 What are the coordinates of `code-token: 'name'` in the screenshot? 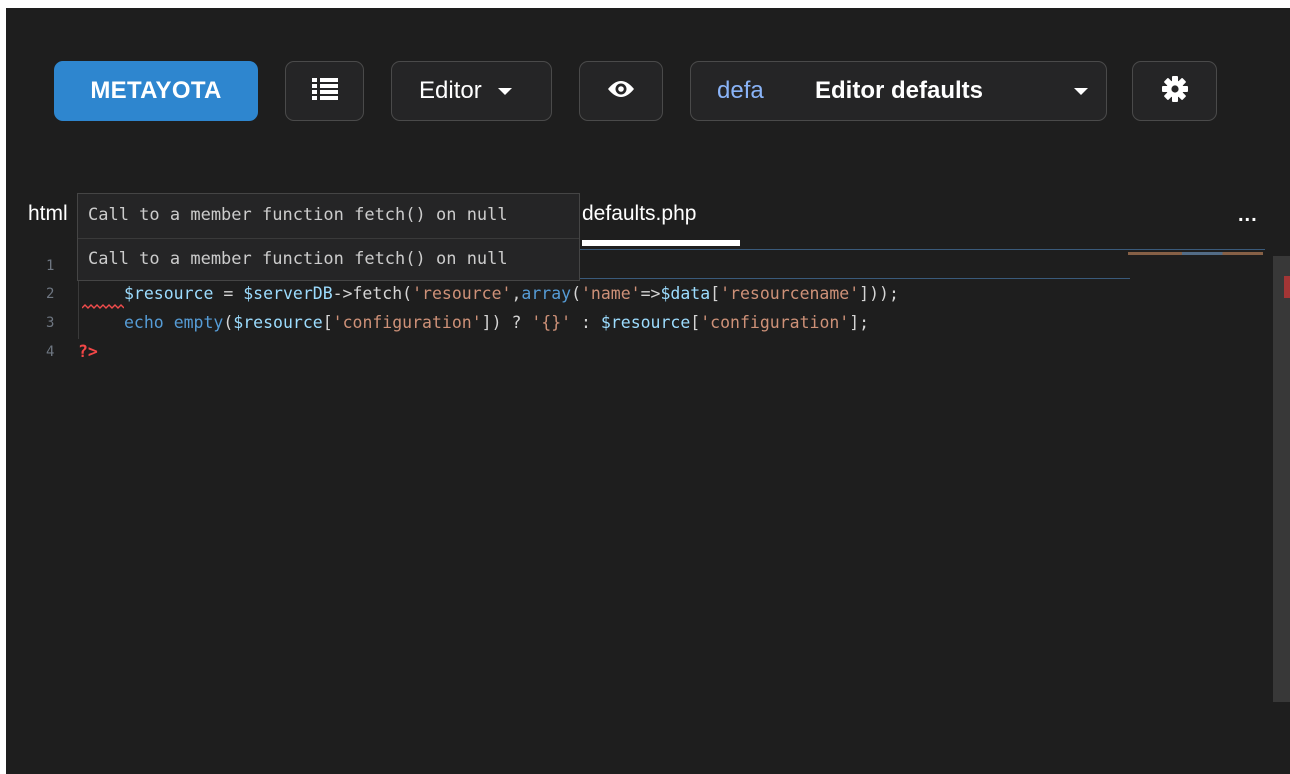 It's located at (611, 293).